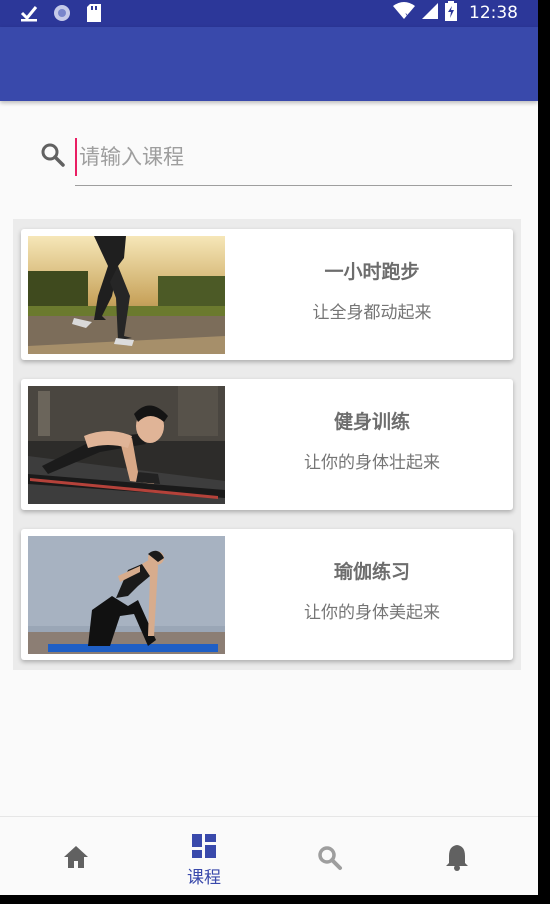 The width and height of the screenshot is (550, 904). I want to click on course-subtitle: 让你的身体壮起来, so click(372, 463).